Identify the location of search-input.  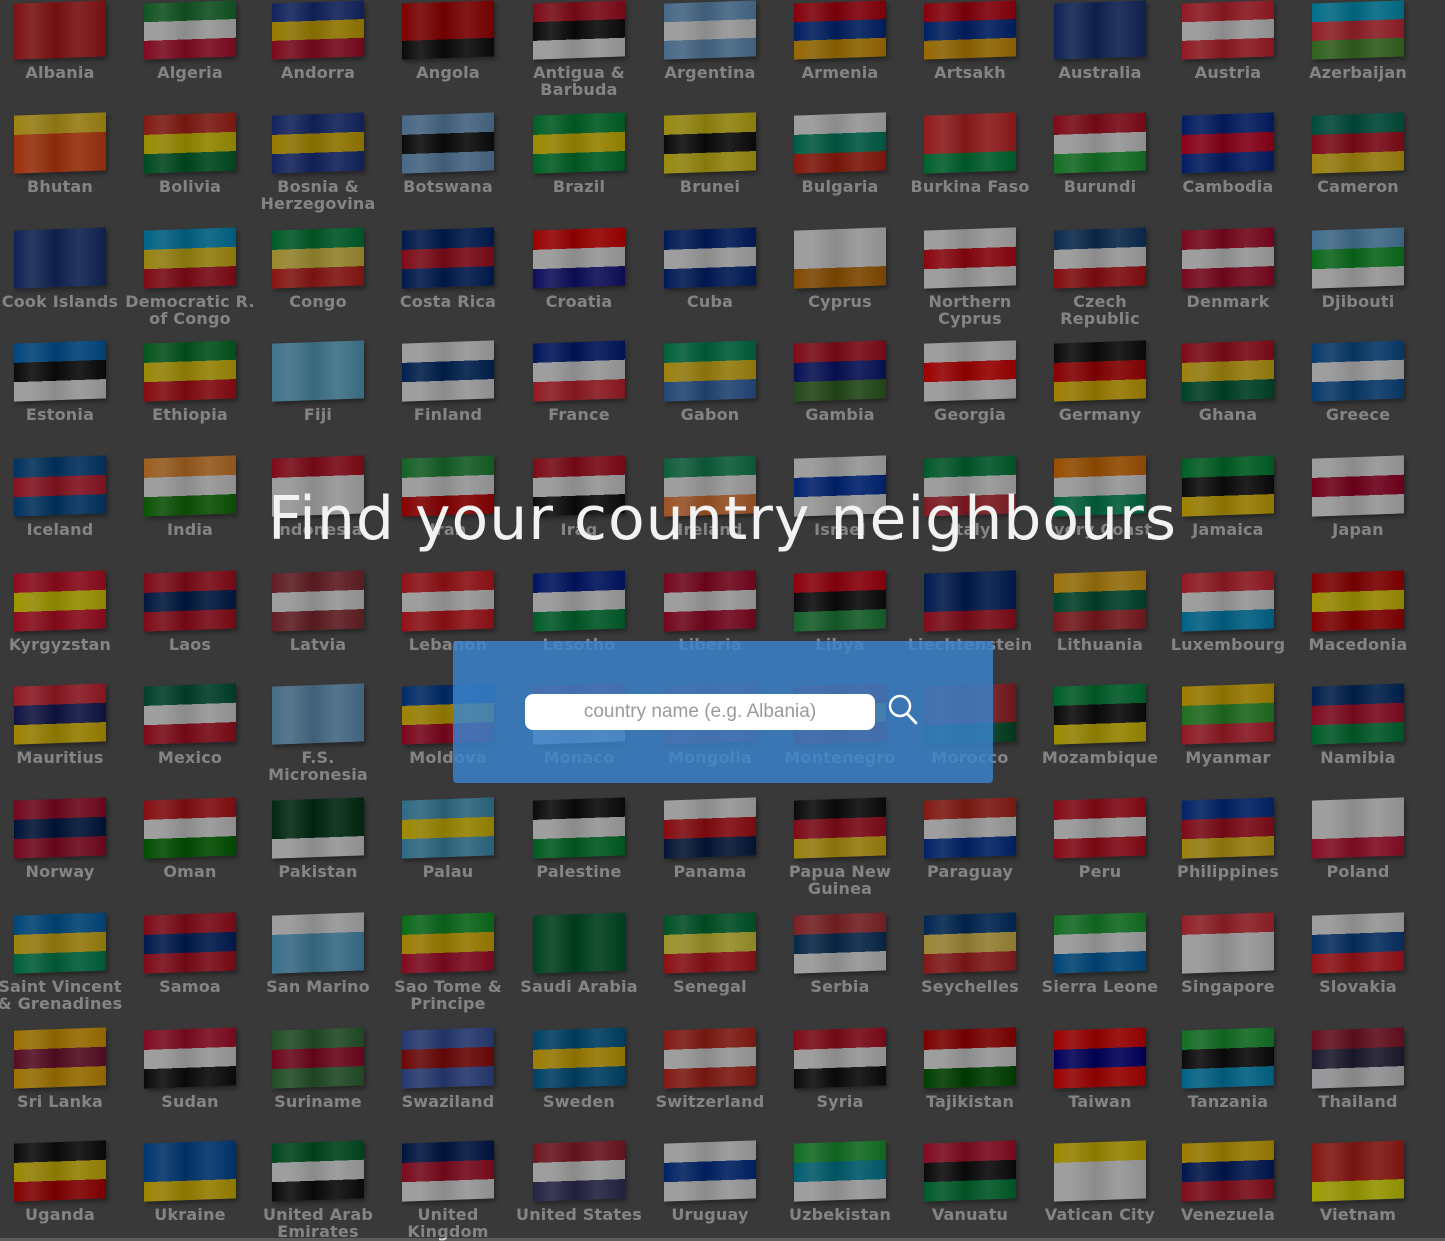
(700, 712).